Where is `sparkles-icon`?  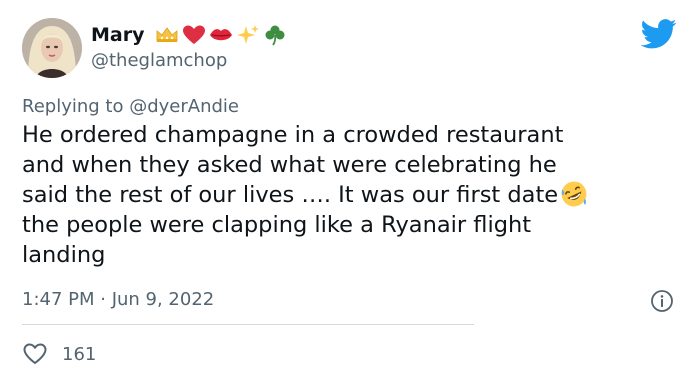 sparkles-icon is located at coordinates (248, 34).